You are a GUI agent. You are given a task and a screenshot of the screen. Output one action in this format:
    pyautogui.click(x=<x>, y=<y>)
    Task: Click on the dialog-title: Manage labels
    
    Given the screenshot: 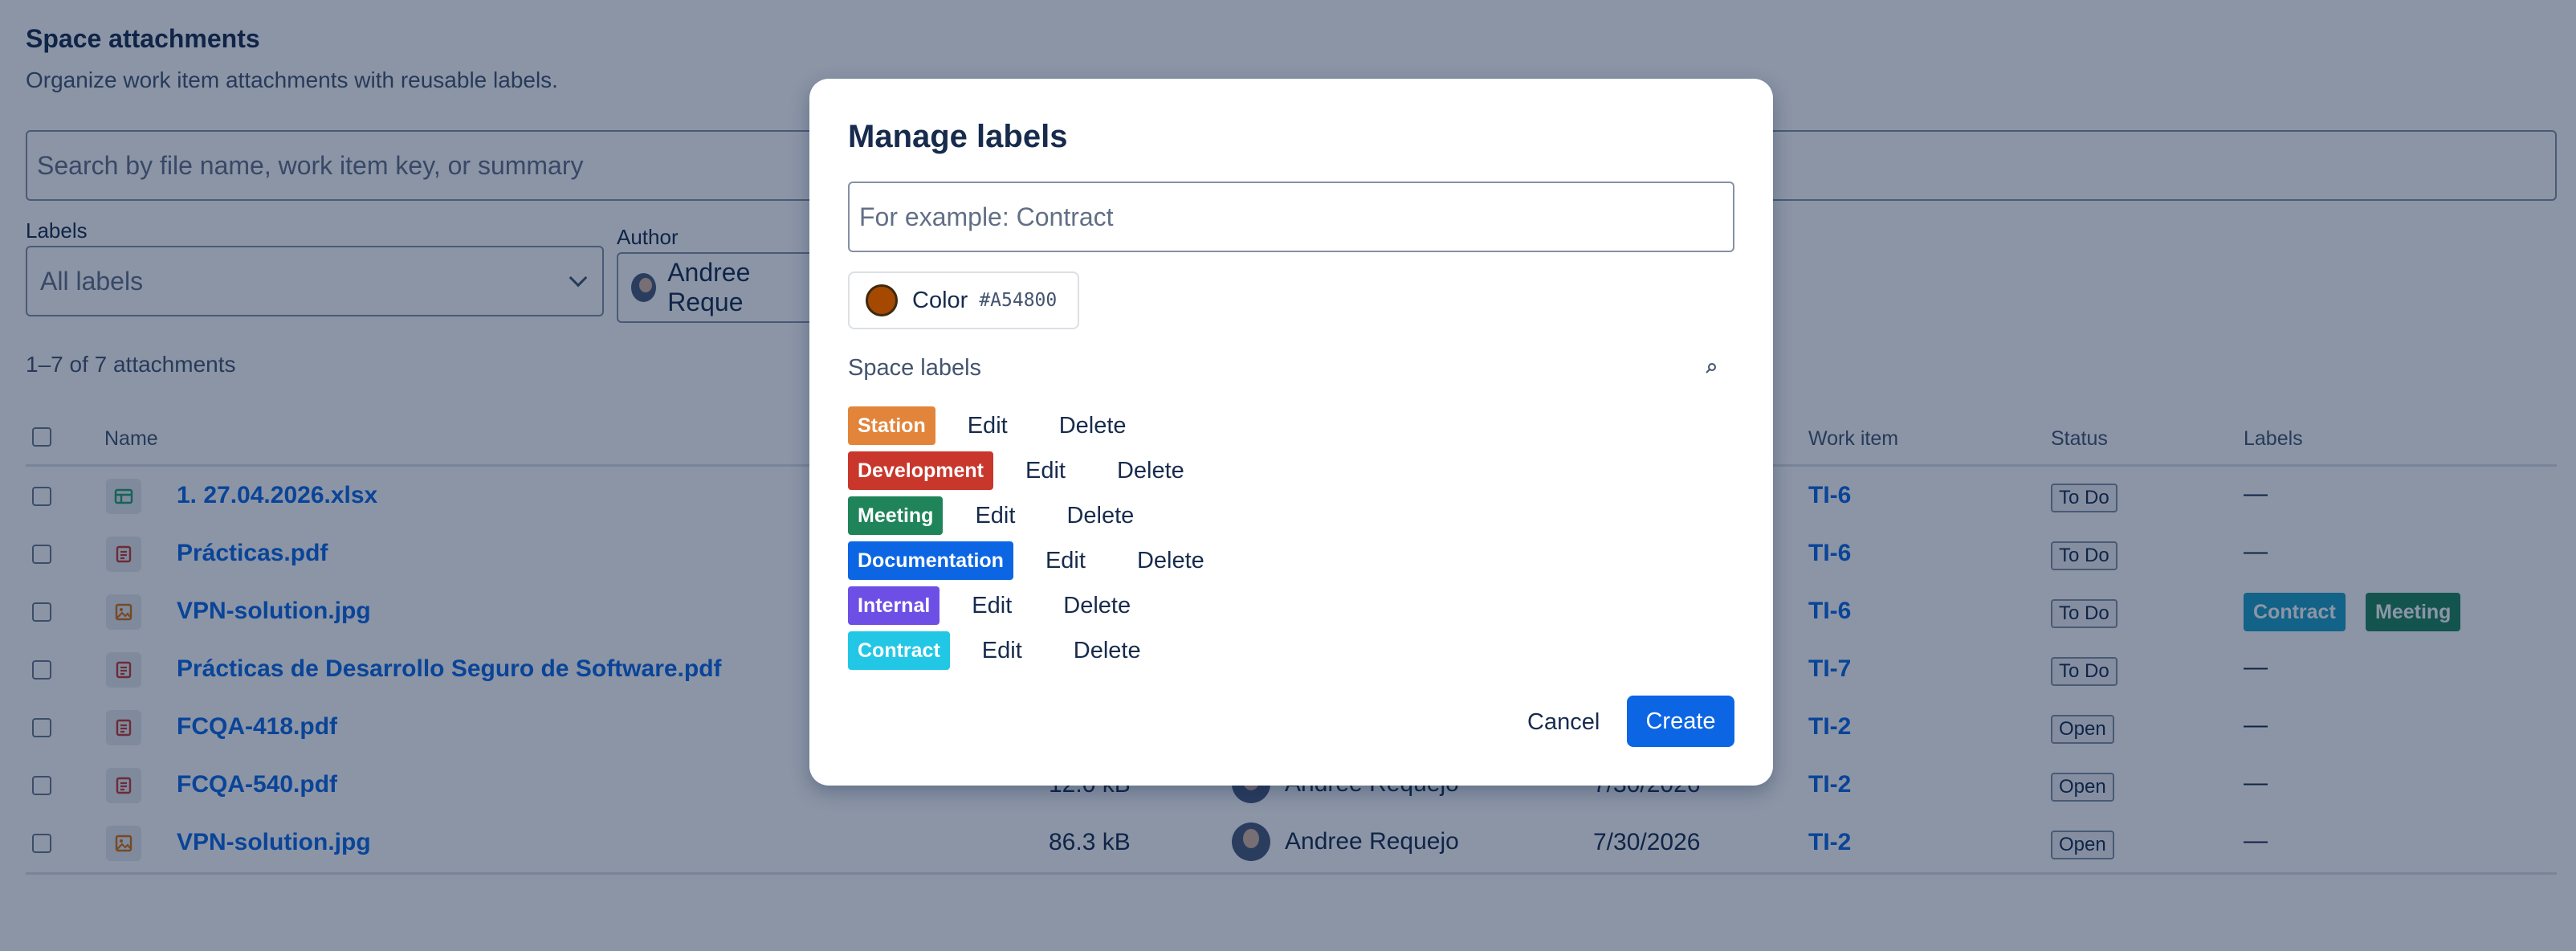 What is the action you would take?
    pyautogui.click(x=958, y=136)
    